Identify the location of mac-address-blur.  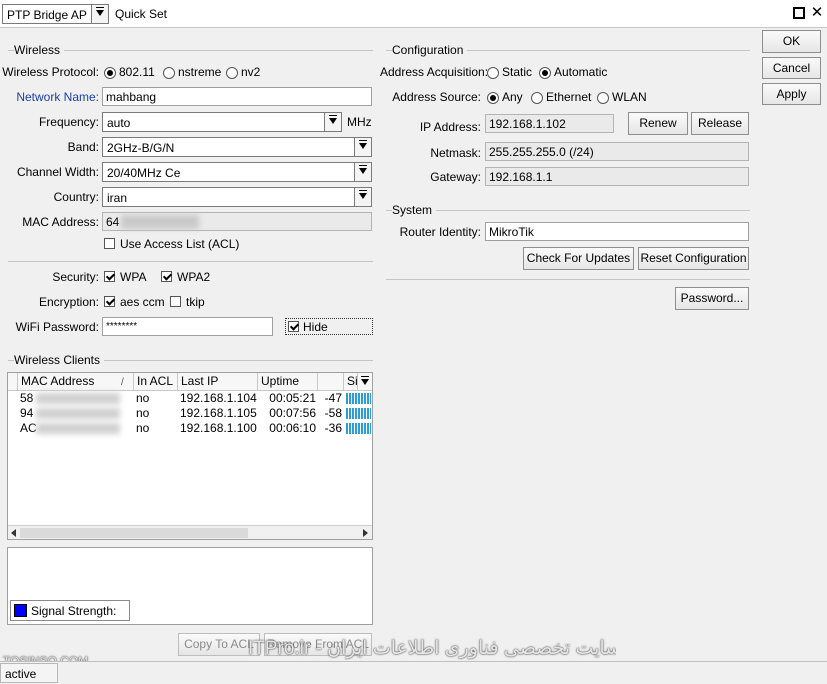
(160, 222).